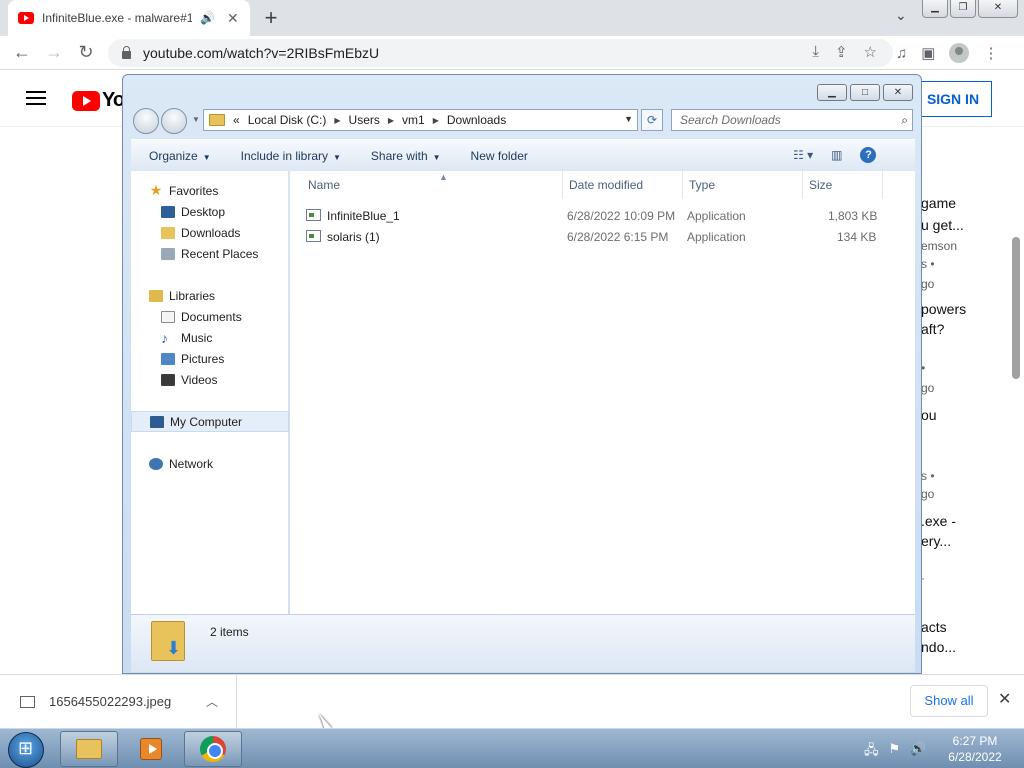  What do you see at coordinates (895, 752) in the screenshot?
I see `action-center-flag-icon: ⚑` at bounding box center [895, 752].